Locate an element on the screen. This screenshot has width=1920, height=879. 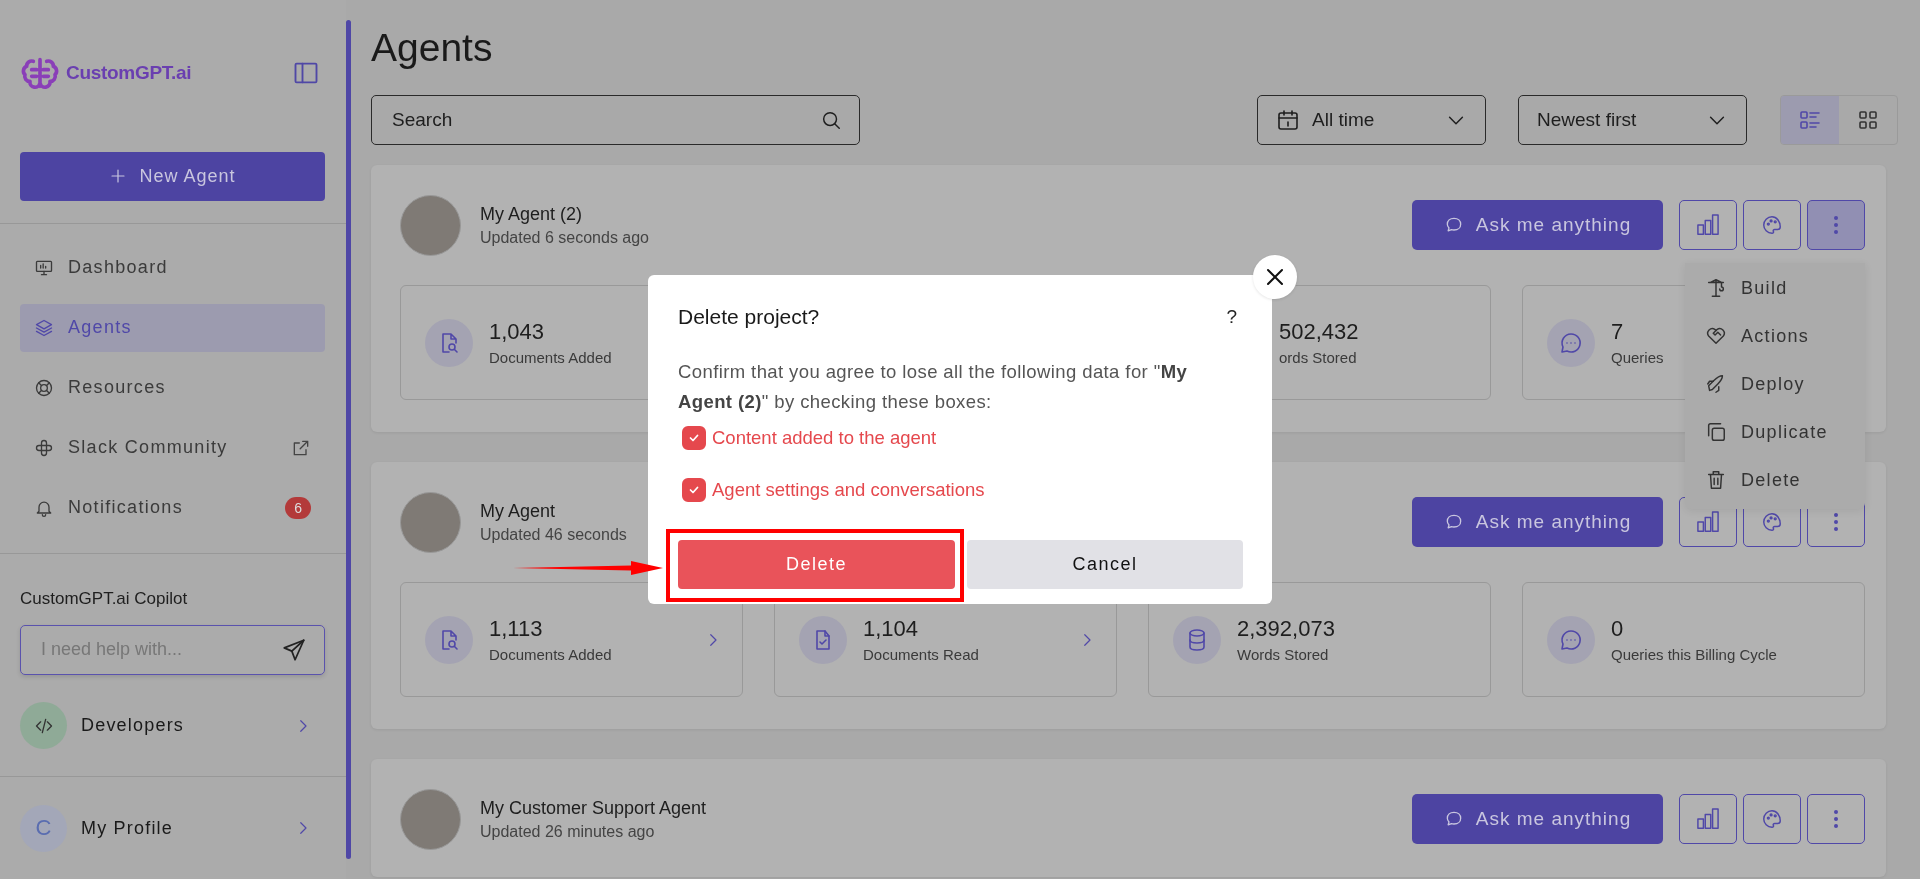
copilot-title: CustomGPT.ai Copilot is located at coordinates (104, 598).